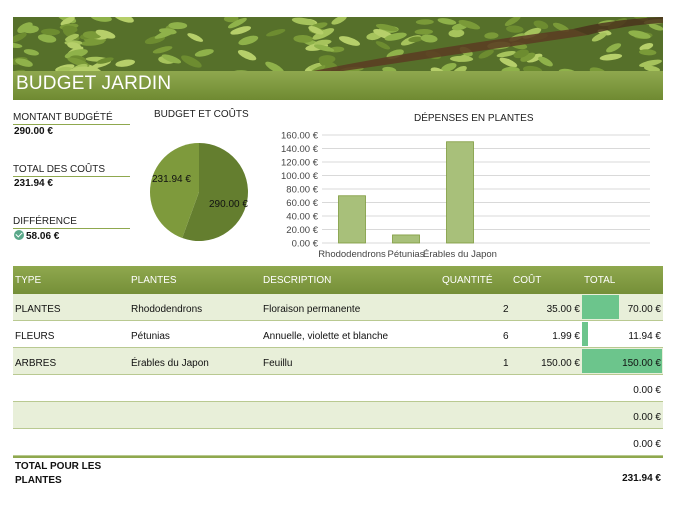 Image resolution: width=675 pixels, height=520 pixels. I want to click on bar-chart-title: DÉPENSES EN PLANTES, so click(474, 118).